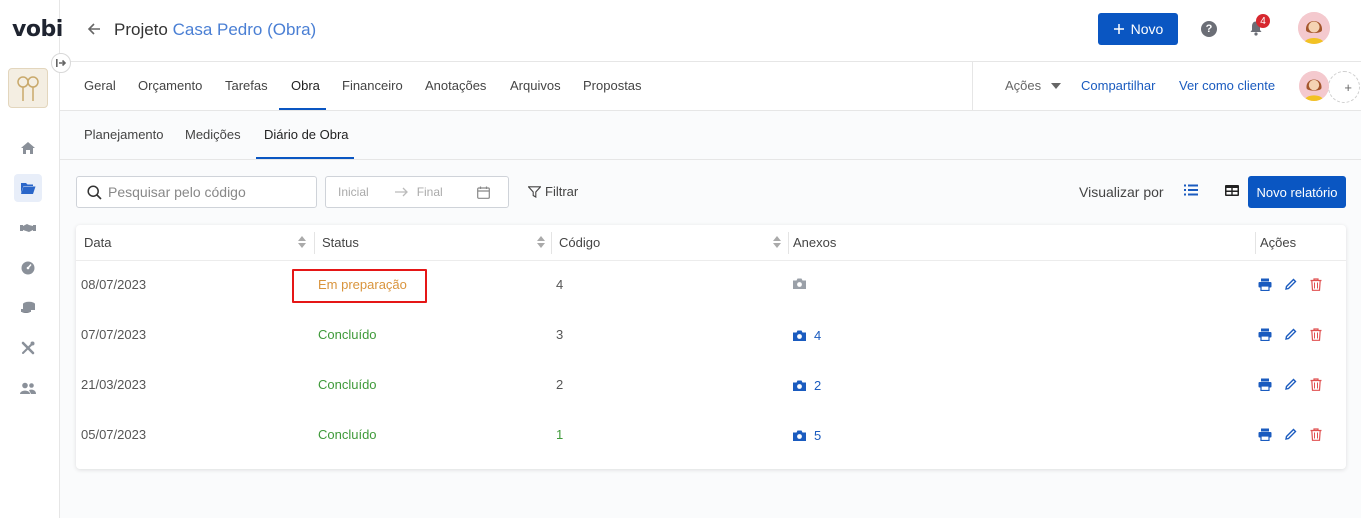 This screenshot has height=518, width=1361. I want to click on avatar-image, so click(1314, 28).